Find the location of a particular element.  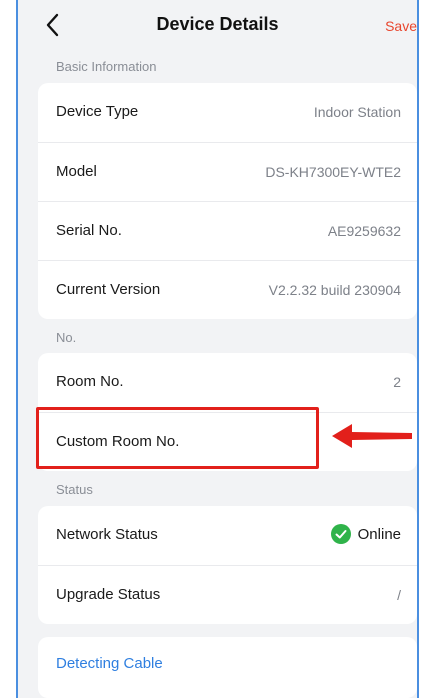

detecting-cable-link: Detecting Cable is located at coordinates (109, 663).